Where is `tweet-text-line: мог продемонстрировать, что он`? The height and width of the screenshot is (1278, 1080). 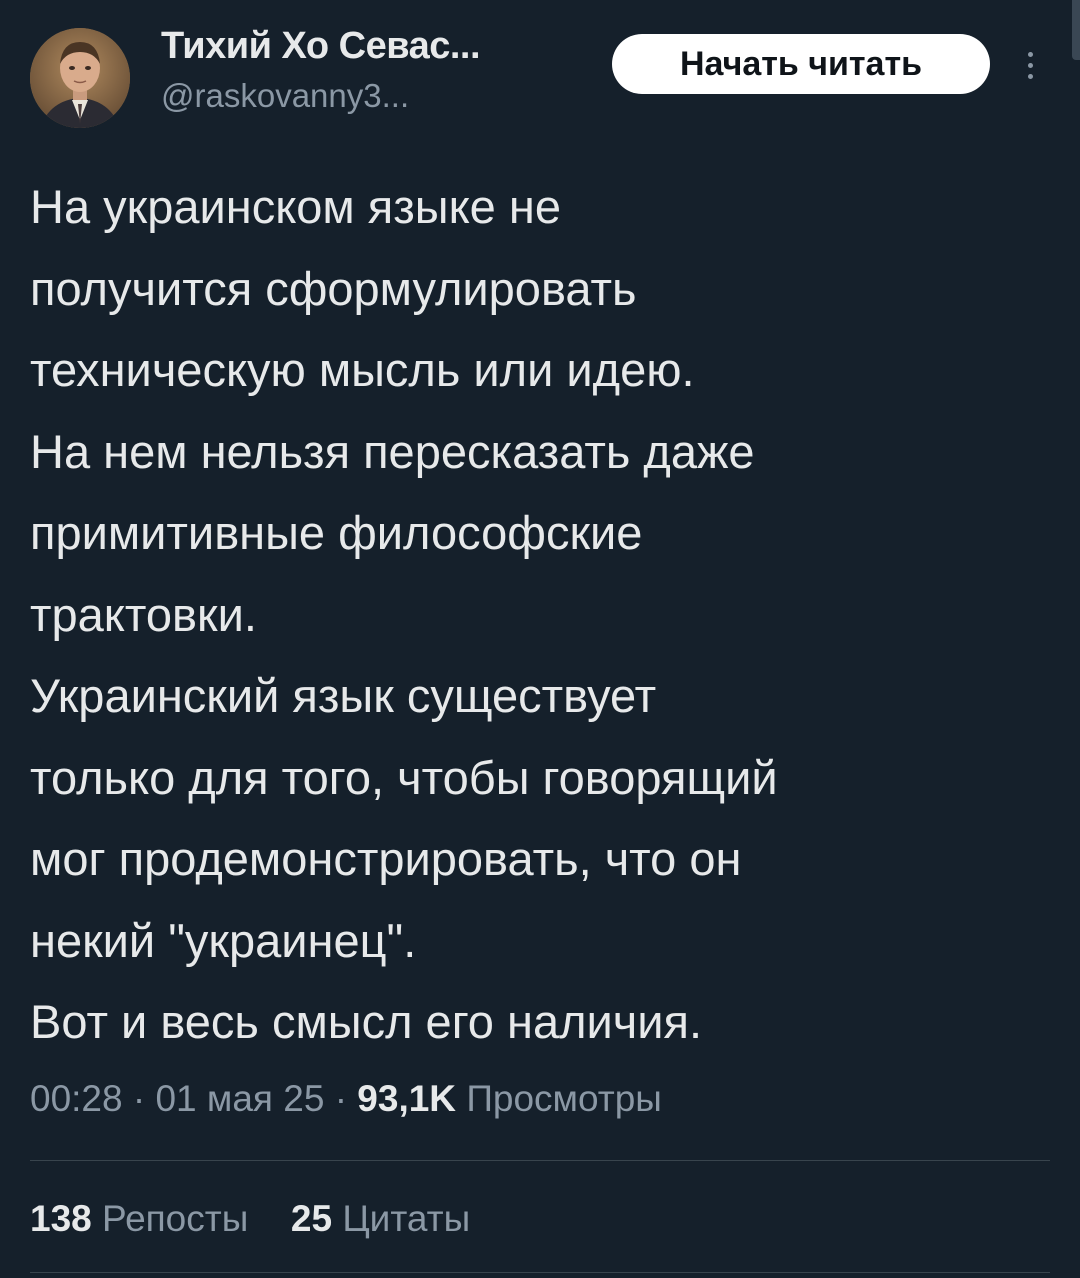
tweet-text-line: мог продемонстрировать, что он is located at coordinates (386, 858).